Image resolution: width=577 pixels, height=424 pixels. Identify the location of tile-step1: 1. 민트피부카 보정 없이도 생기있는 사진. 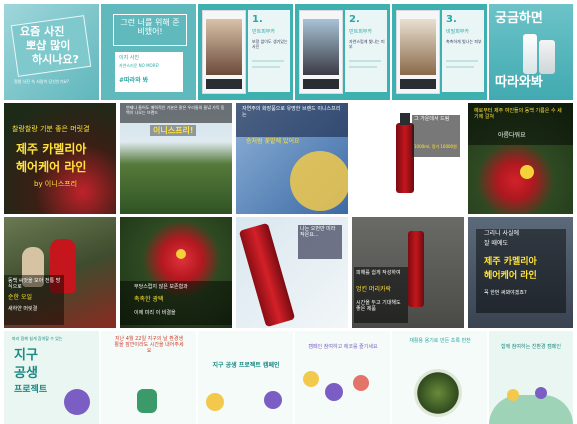
(245, 52).